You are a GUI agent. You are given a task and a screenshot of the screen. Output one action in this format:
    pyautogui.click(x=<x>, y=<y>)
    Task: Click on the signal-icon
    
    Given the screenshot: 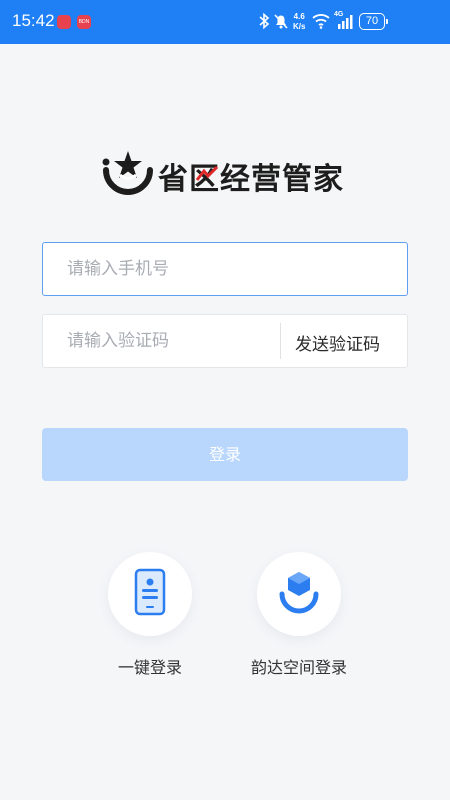 What is the action you would take?
    pyautogui.click(x=345, y=22)
    